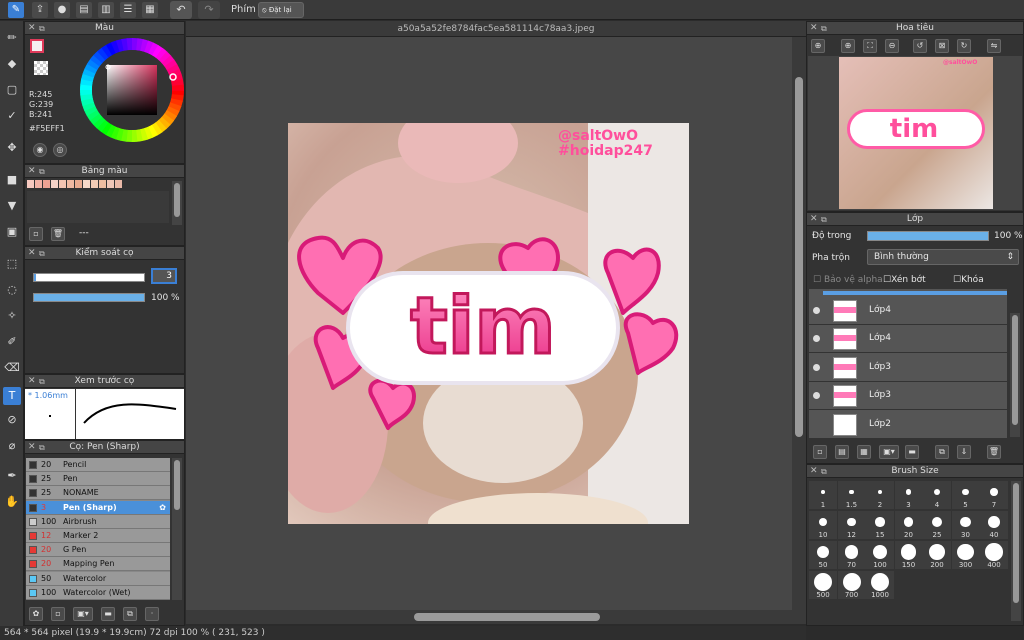 The image size is (1024, 640). I want to click on brush-size-option: 7, so click(994, 495).